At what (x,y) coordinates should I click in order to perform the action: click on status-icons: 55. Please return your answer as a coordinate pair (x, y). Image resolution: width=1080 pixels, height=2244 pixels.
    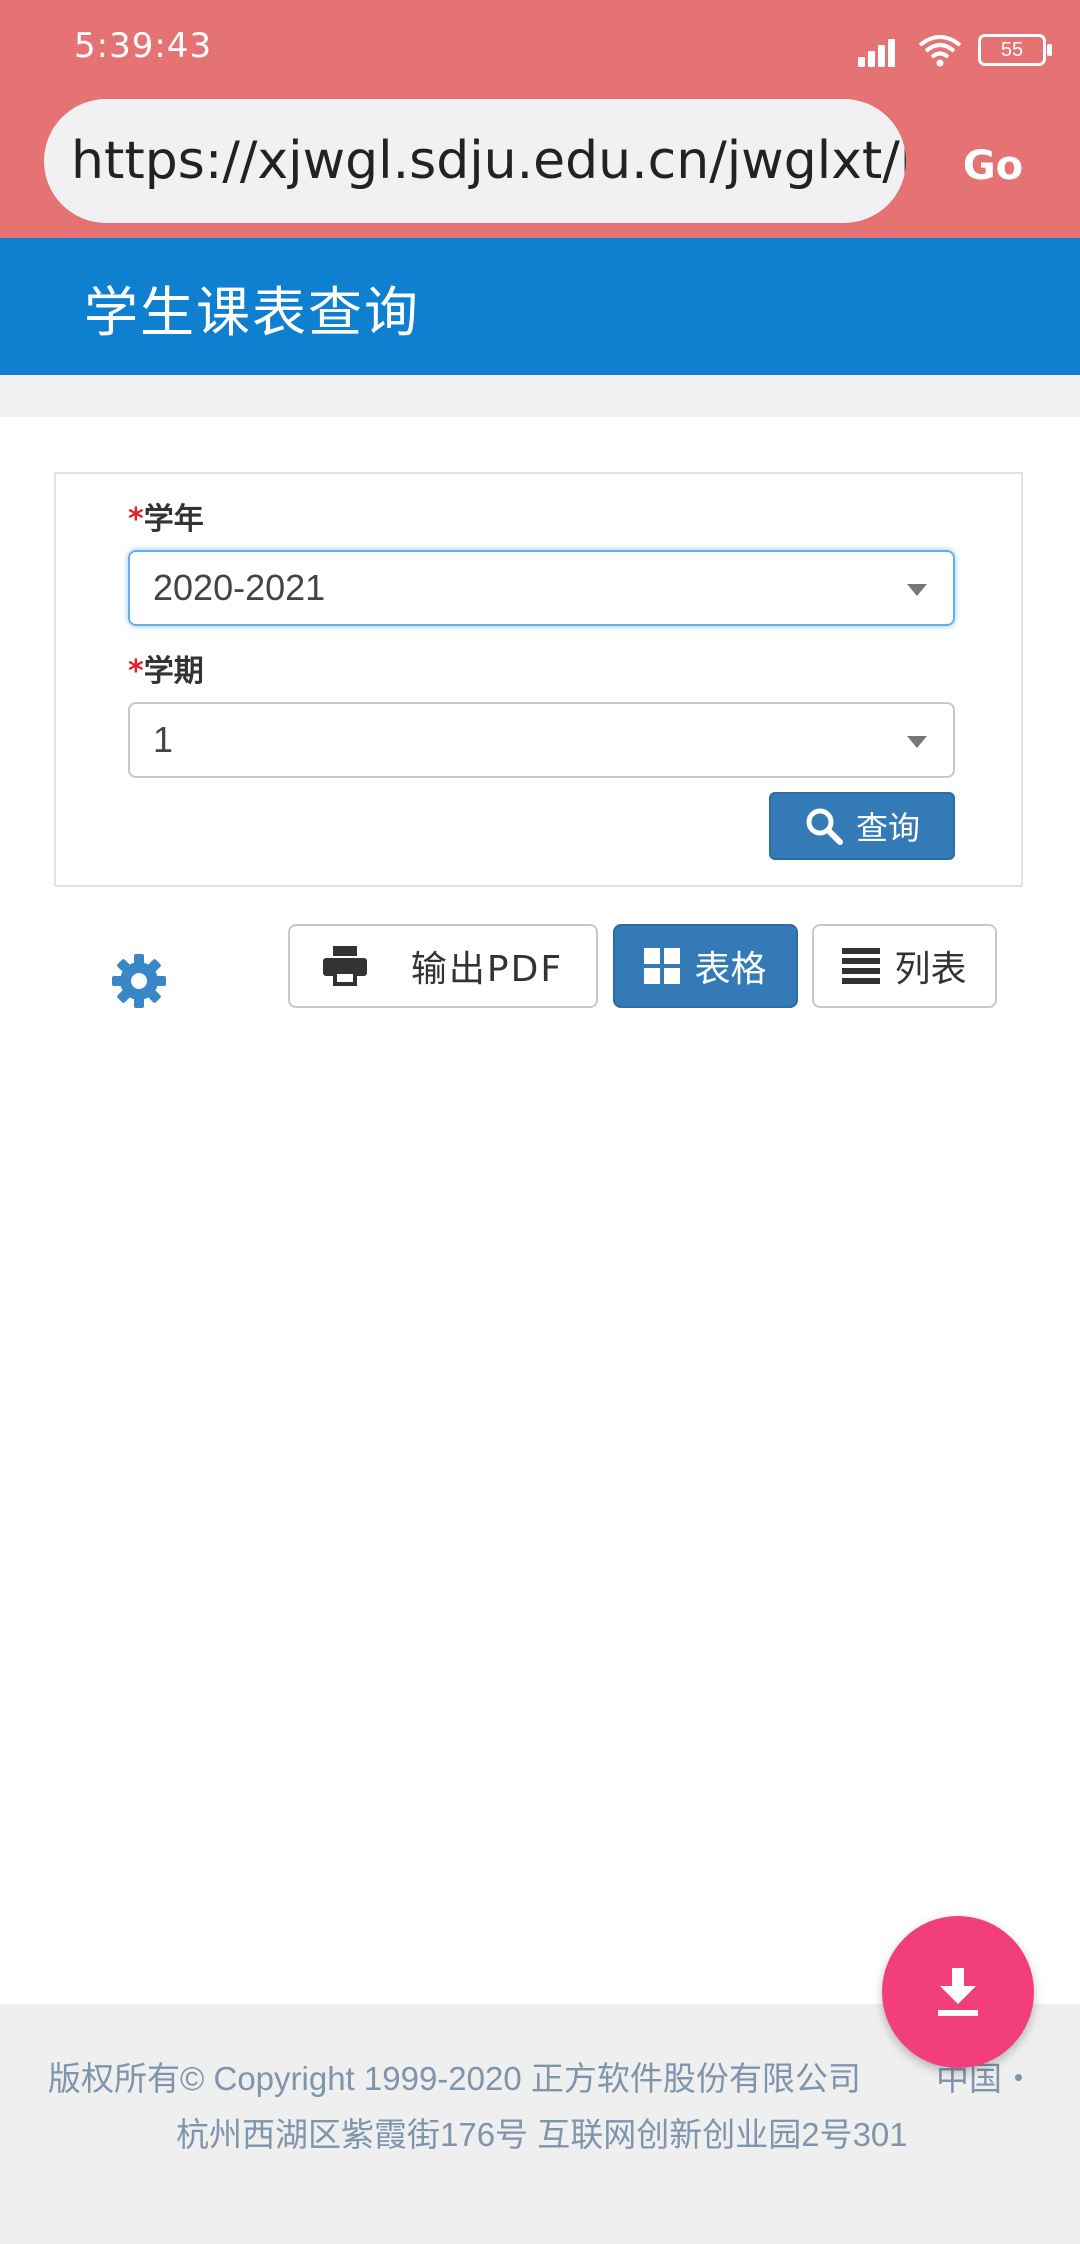
    Looking at the image, I should click on (955, 50).